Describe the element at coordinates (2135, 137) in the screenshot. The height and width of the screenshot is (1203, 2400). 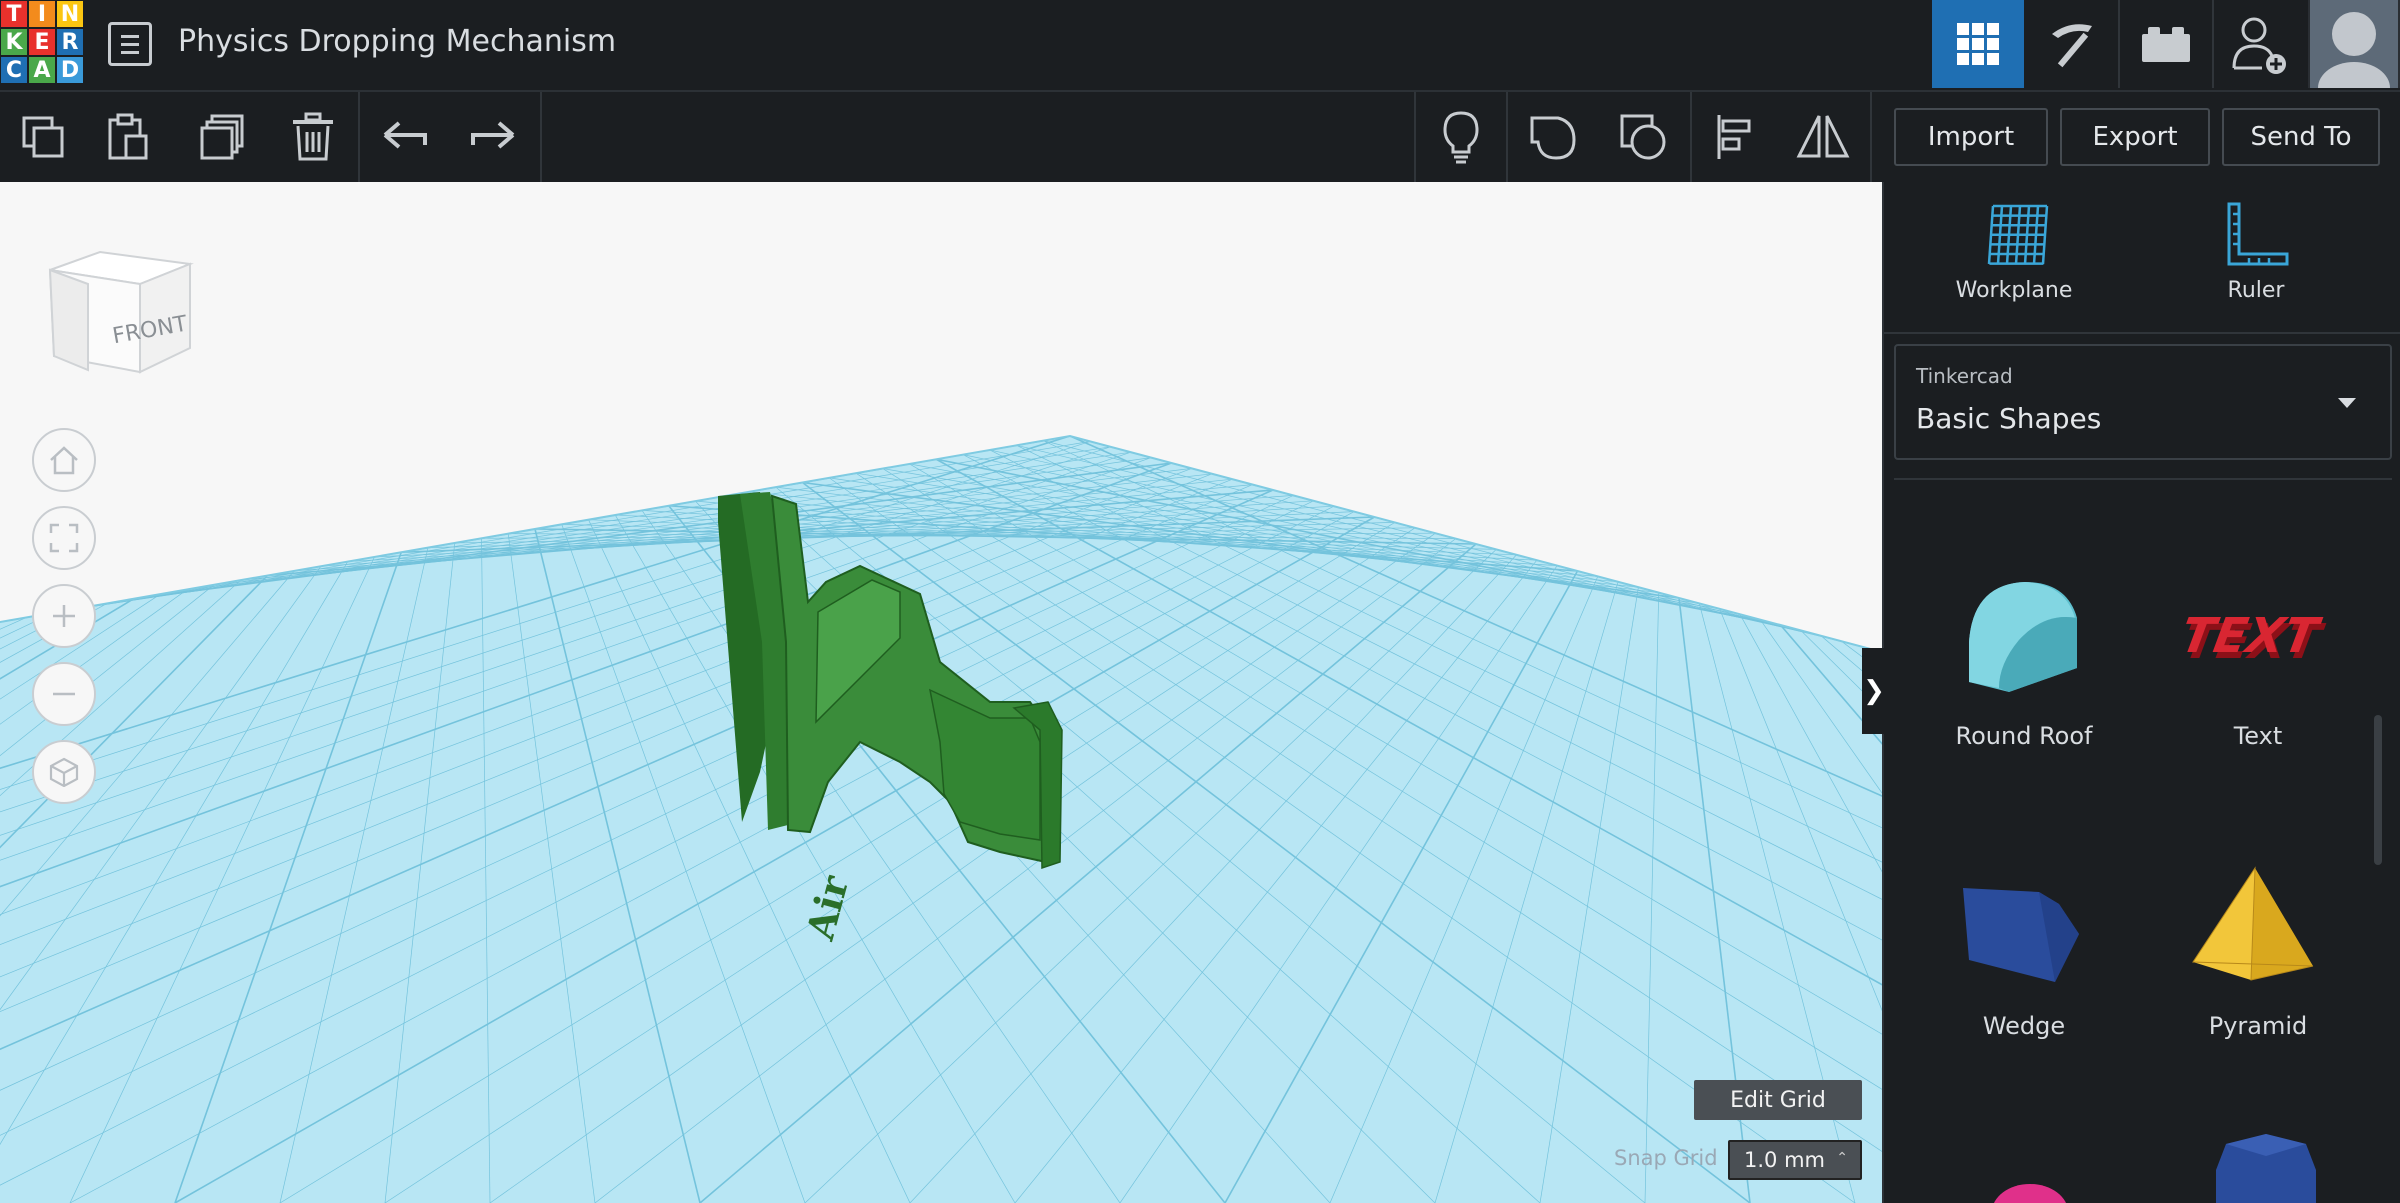
I see `export-button: Export` at that location.